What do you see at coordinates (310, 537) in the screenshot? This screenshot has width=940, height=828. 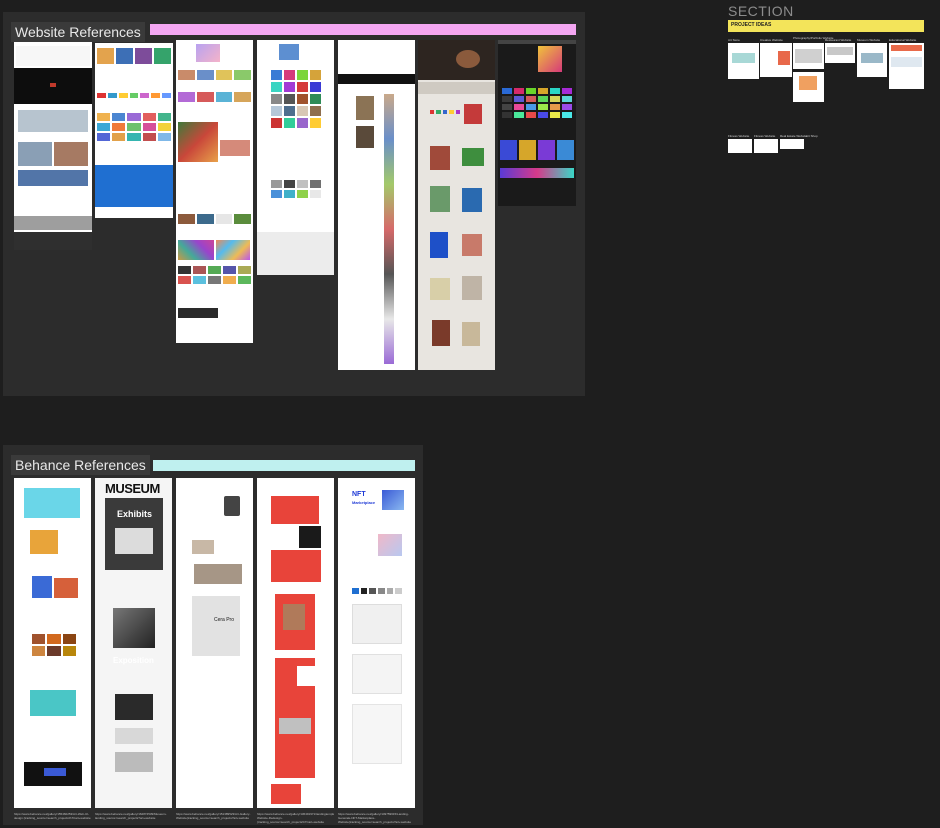 I see `behance-ref-4-dark-block` at bounding box center [310, 537].